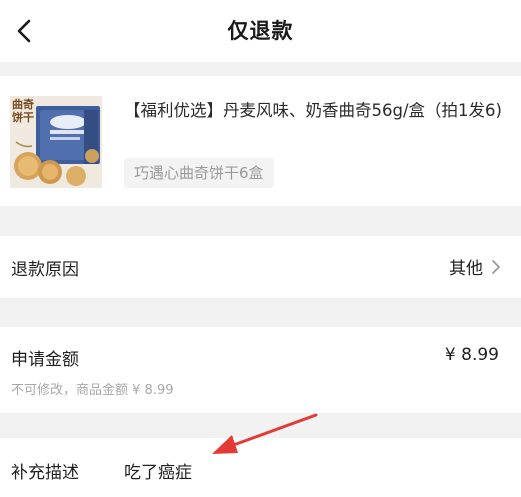 This screenshot has width=521, height=497. I want to click on refund-reason-value: 其他, so click(466, 269).